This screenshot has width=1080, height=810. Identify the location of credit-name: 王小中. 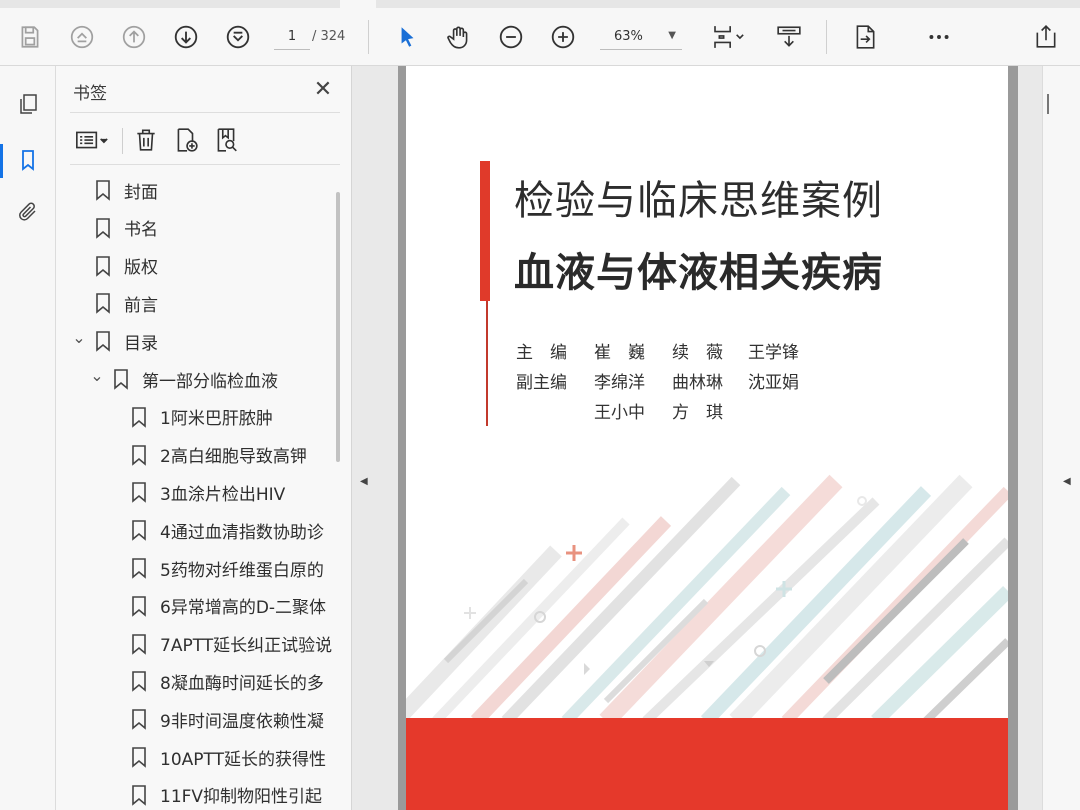
(619, 413).